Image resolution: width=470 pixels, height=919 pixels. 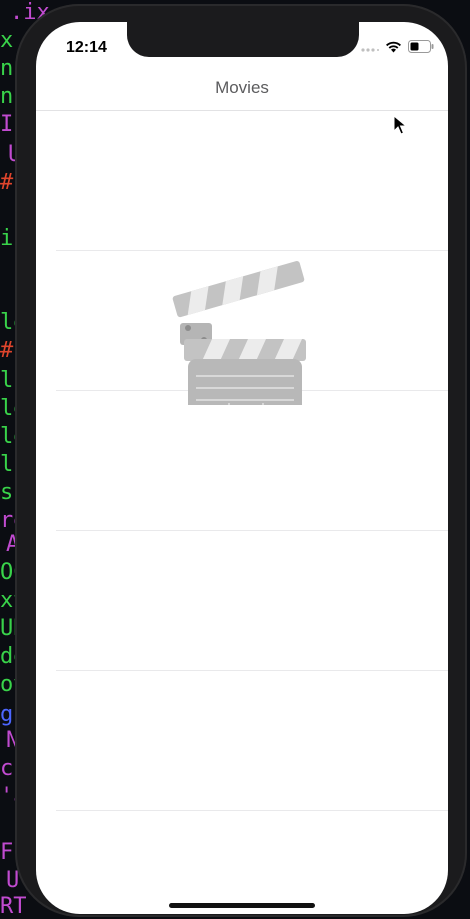 I want to click on navigation-bar: Movies, so click(x=242, y=88).